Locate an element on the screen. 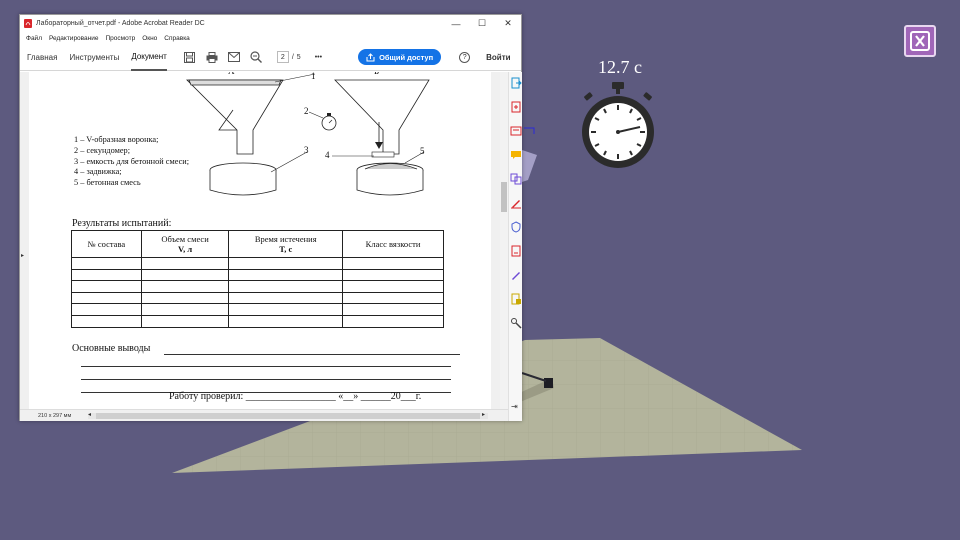  fig-label-4: 4 is located at coordinates (327, 155).